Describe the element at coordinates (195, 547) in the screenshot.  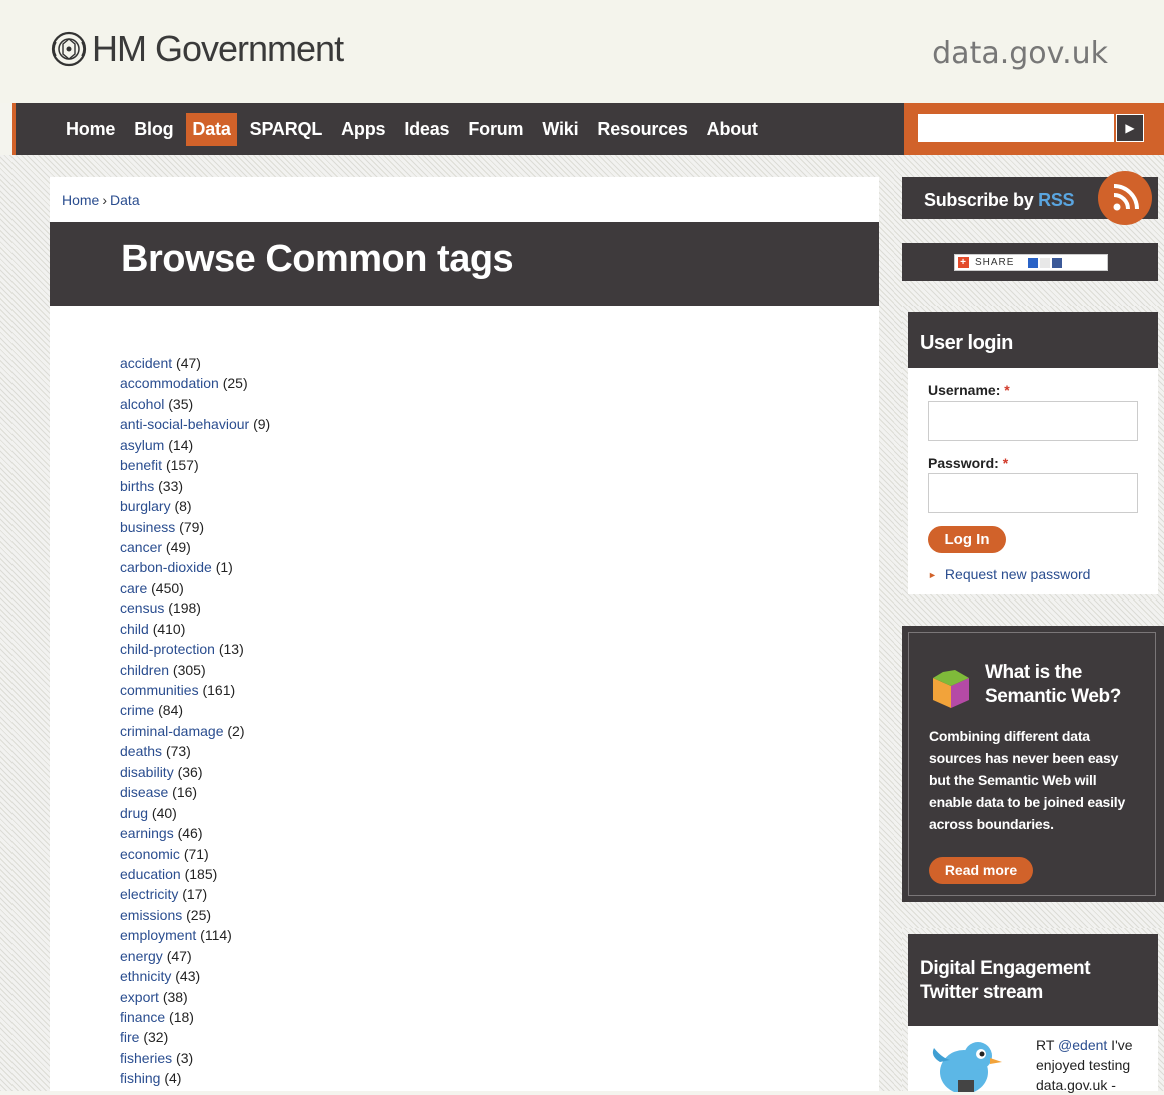
I see `tag-item: cancer (49)` at that location.